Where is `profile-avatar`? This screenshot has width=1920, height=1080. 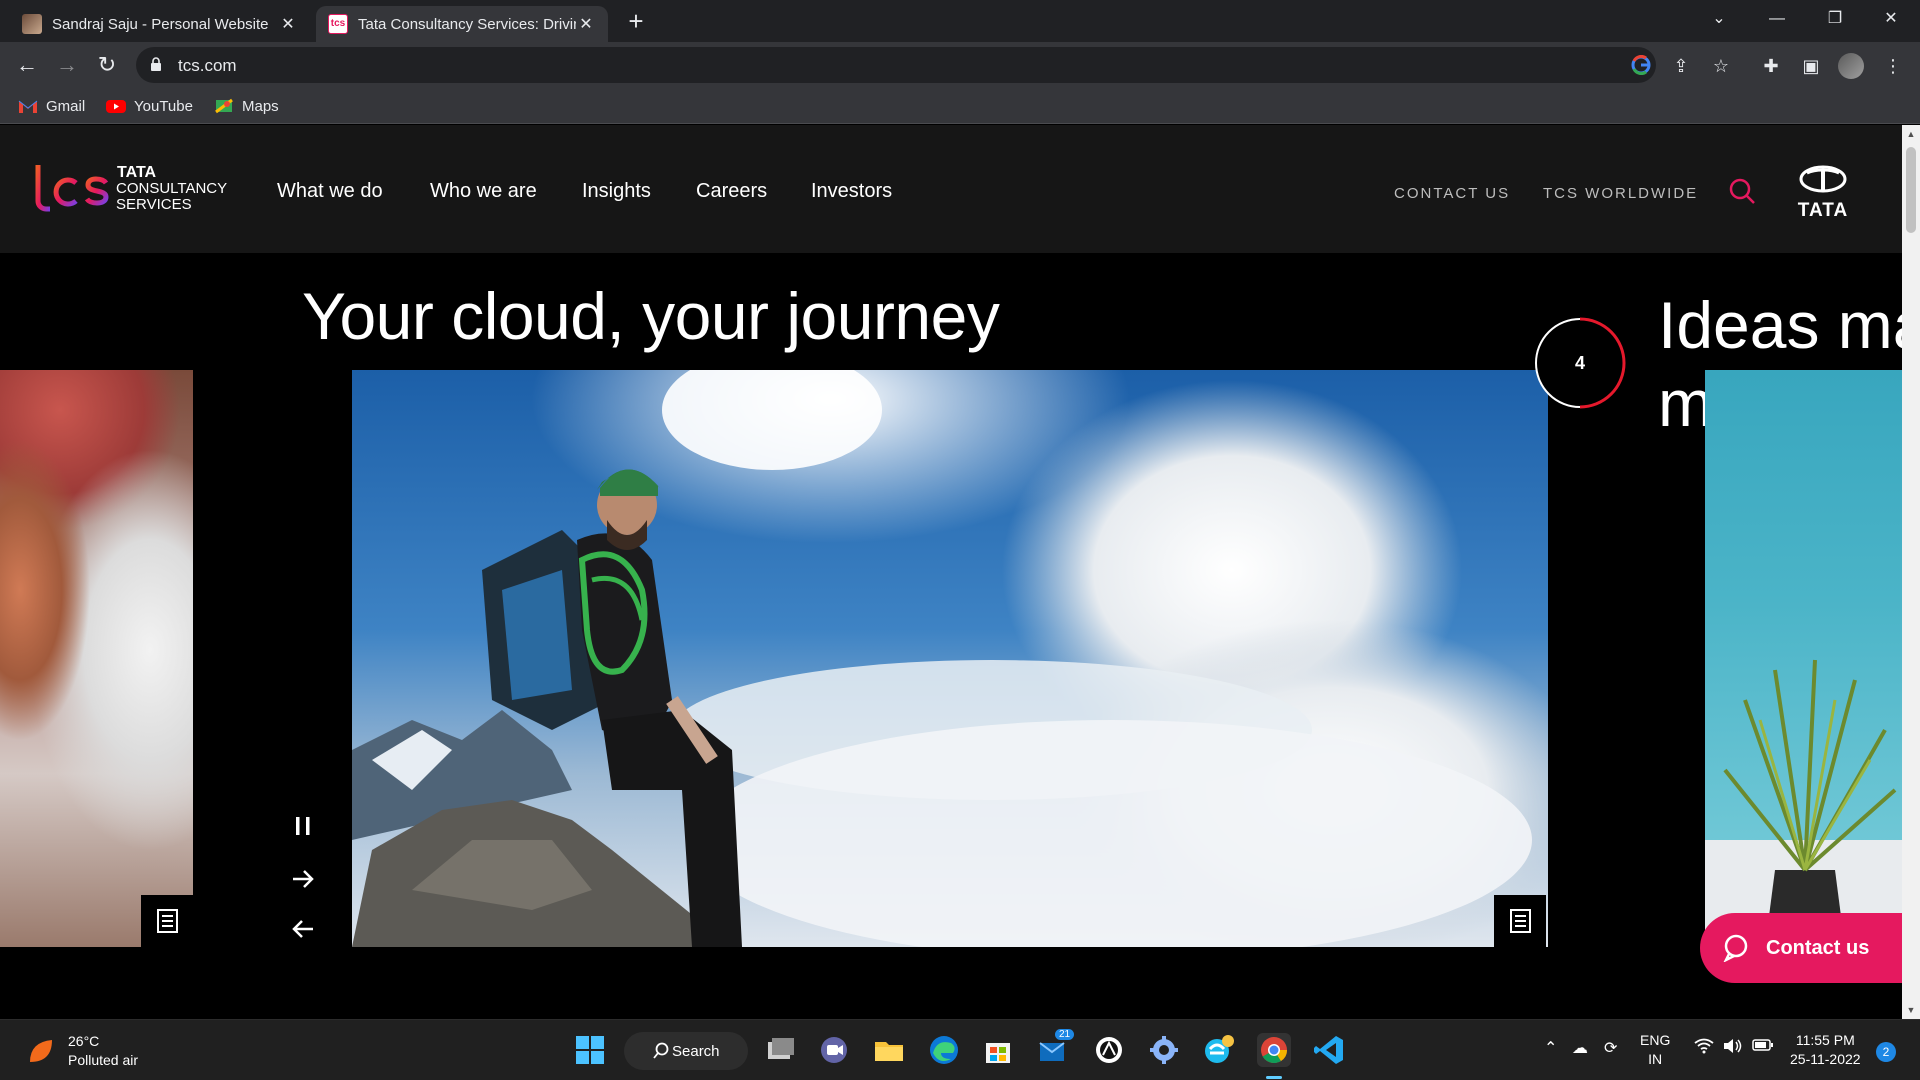 profile-avatar is located at coordinates (1851, 66).